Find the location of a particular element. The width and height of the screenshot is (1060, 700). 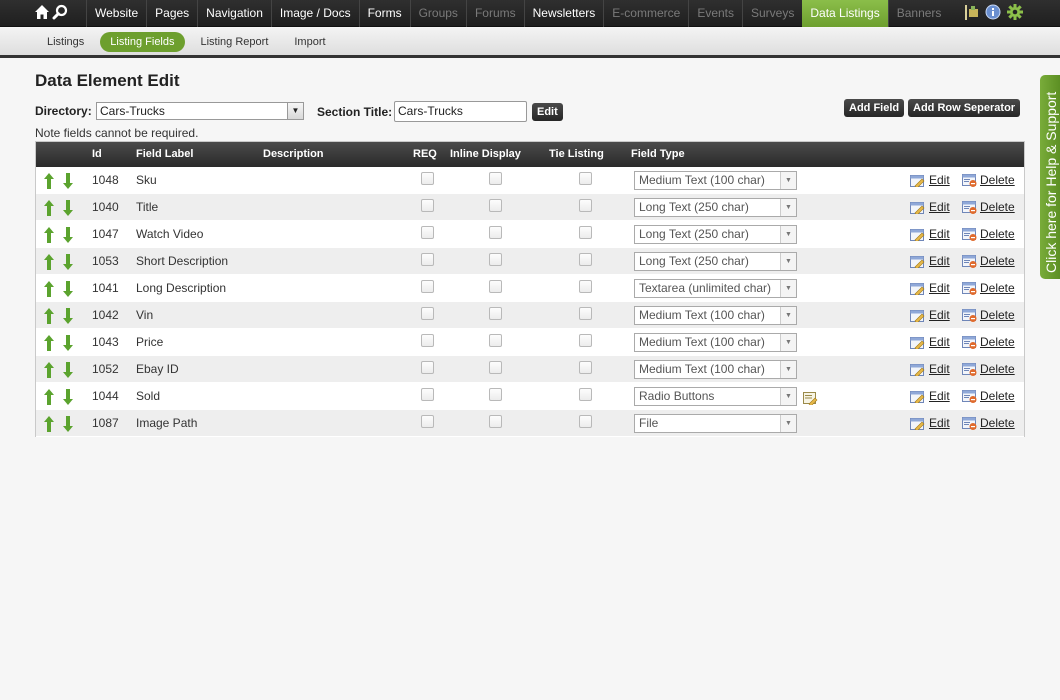

nav-item-navigation: Navigation is located at coordinates (234, 13).